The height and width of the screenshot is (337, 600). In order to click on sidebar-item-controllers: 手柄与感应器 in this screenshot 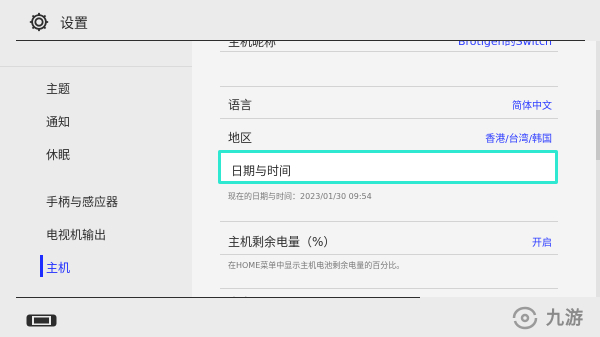, I will do `click(82, 201)`.